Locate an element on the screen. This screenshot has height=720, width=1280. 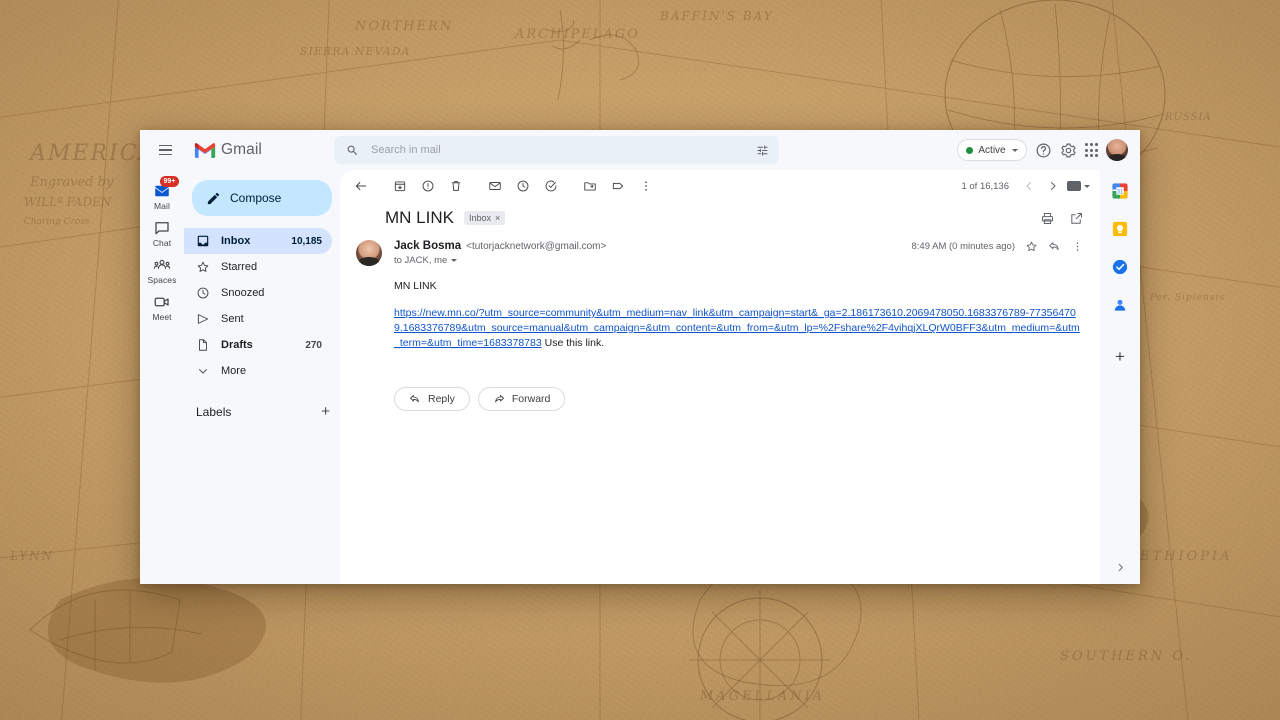
close-icon: × is located at coordinates (497, 218).